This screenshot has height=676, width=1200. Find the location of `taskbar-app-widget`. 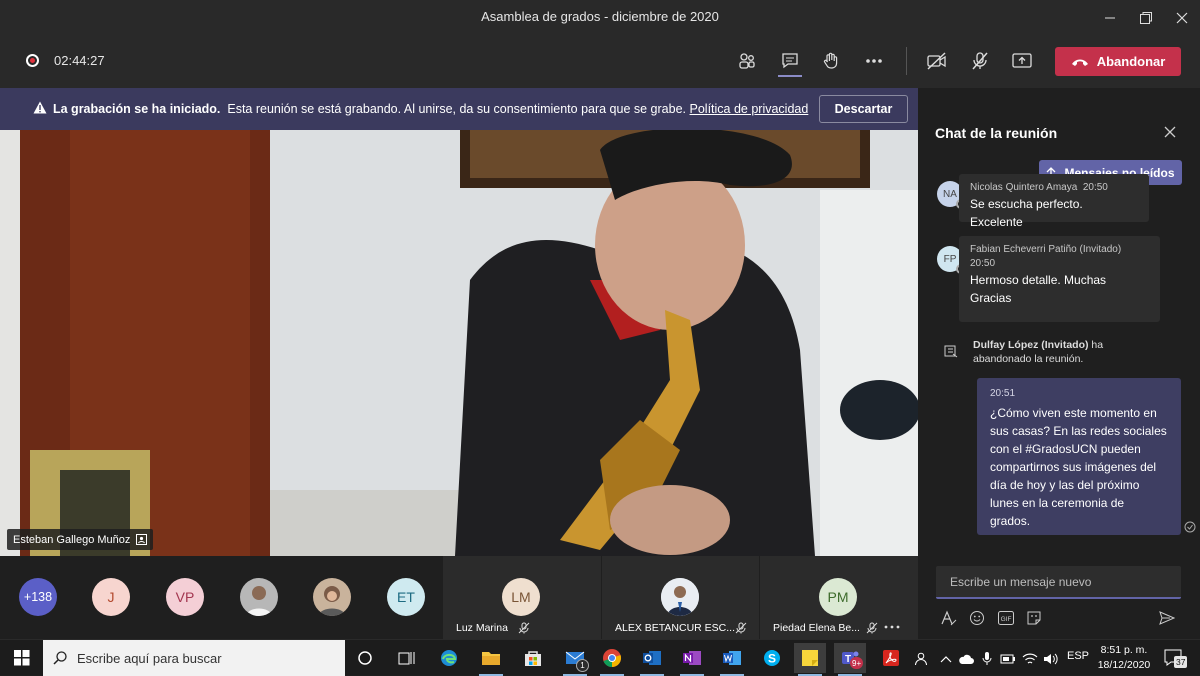

taskbar-app-widget is located at coordinates (407, 658).